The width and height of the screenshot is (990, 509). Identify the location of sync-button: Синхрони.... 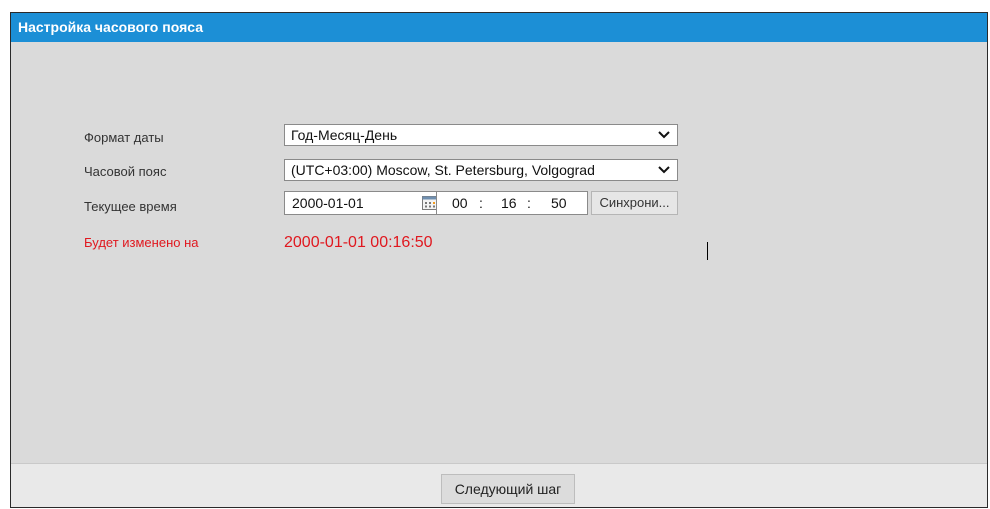
(634, 203).